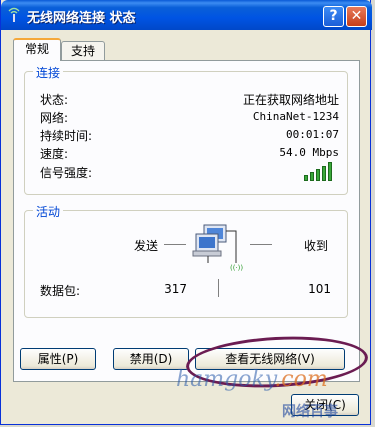 The height and width of the screenshot is (427, 375). What do you see at coordinates (309, 152) in the screenshot?
I see `speed-value: 54.0 Mbps` at bounding box center [309, 152].